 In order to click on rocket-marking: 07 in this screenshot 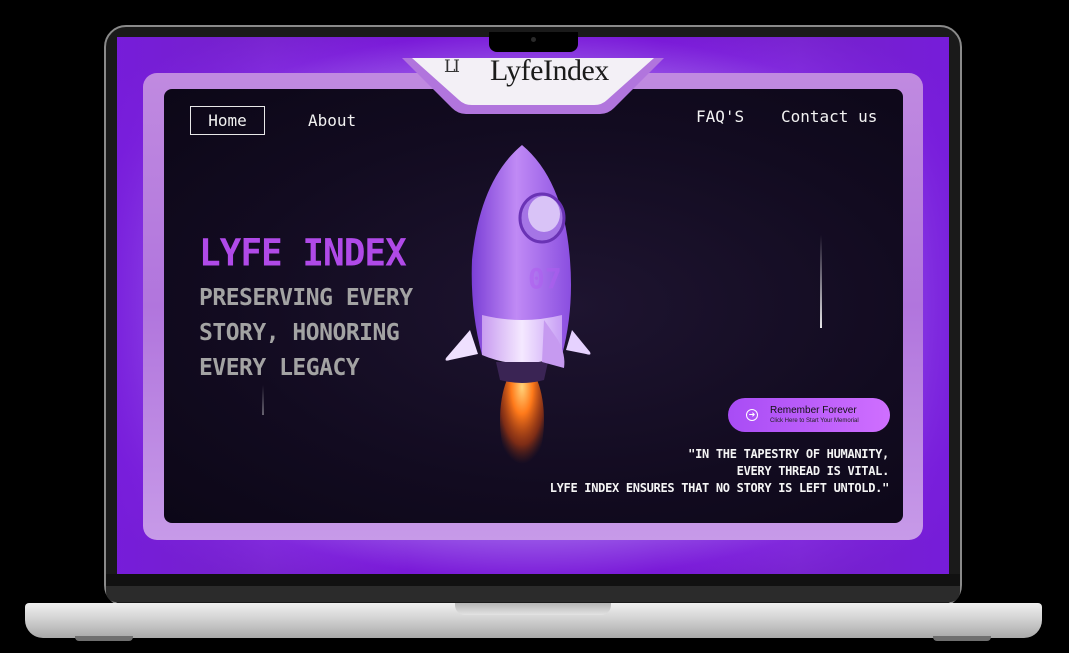, I will do `click(545, 278)`.